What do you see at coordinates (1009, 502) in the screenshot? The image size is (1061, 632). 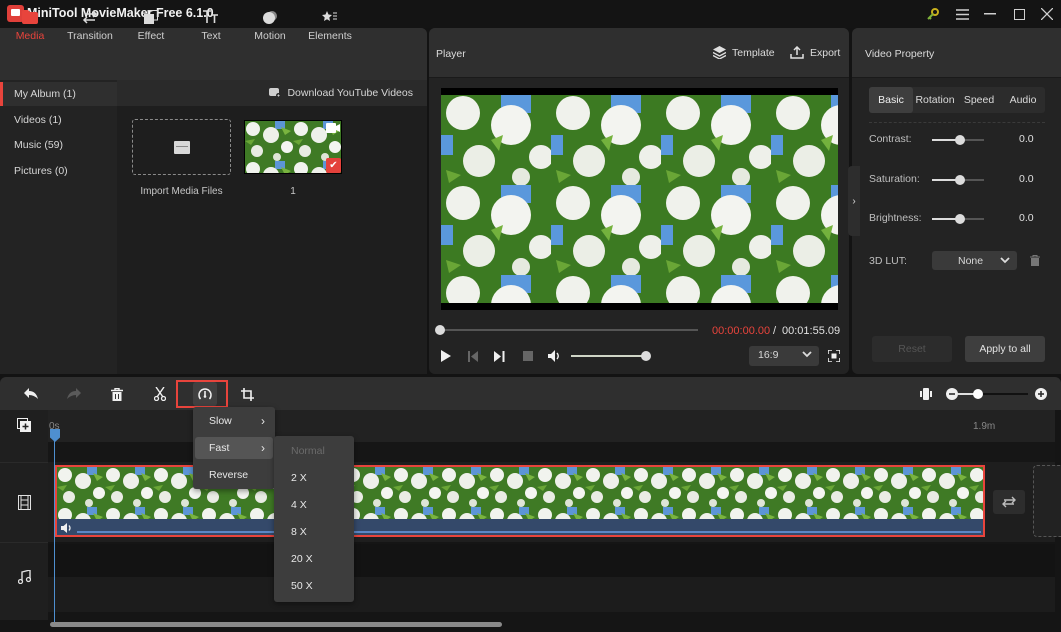 I see `transition-slot-button` at bounding box center [1009, 502].